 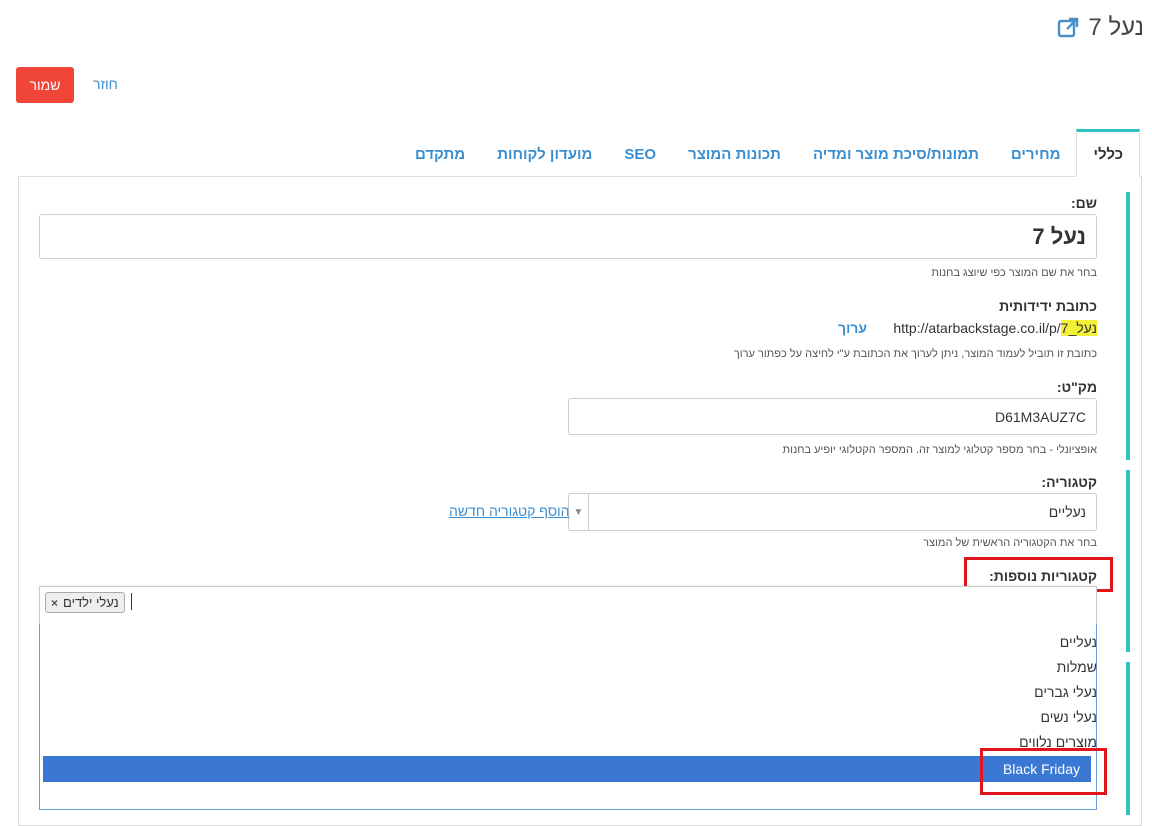 I want to click on page-title: נעל 7, so click(x=1100, y=28).